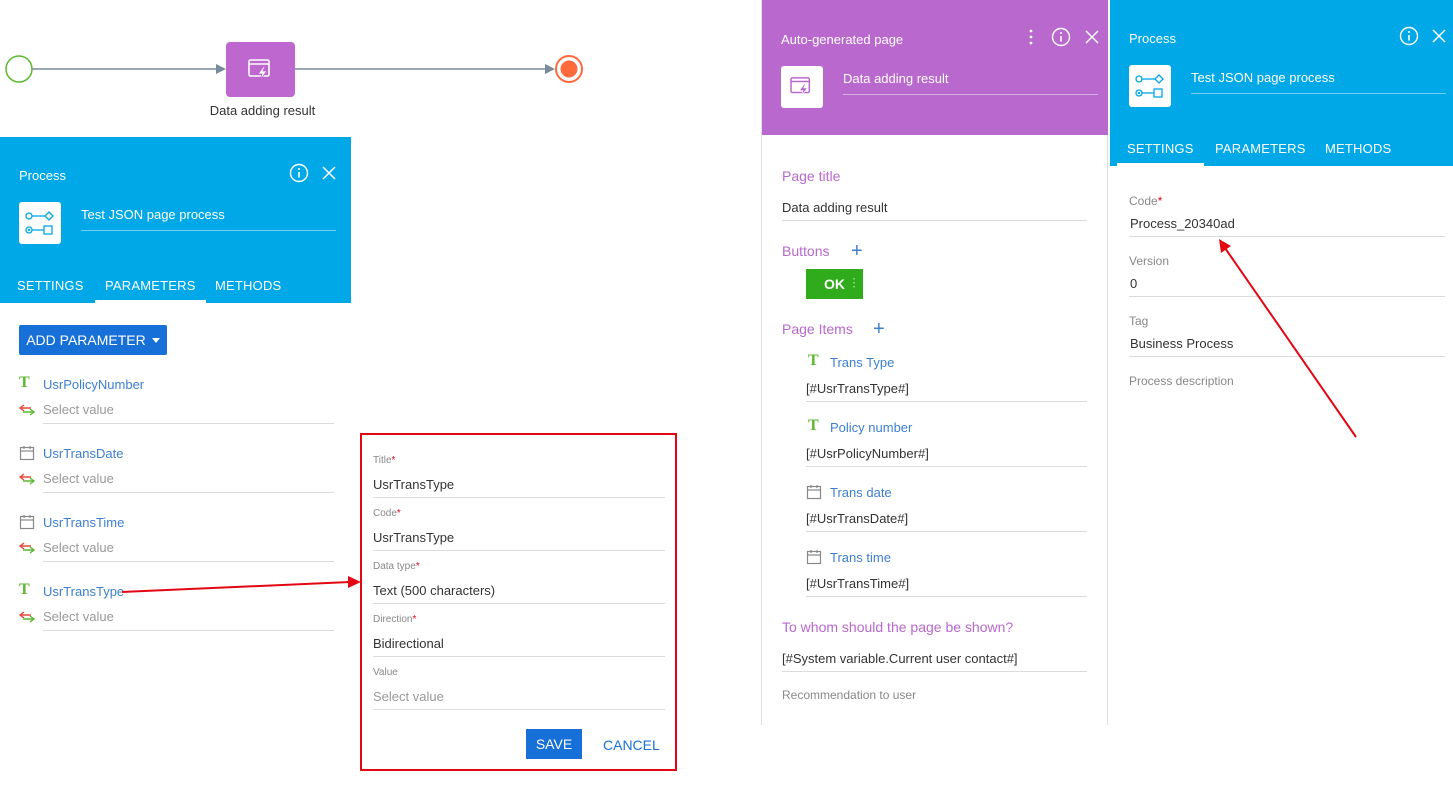 This screenshot has width=1453, height=788. I want to click on recipient-label: To whom should the page be shown?, so click(898, 627).